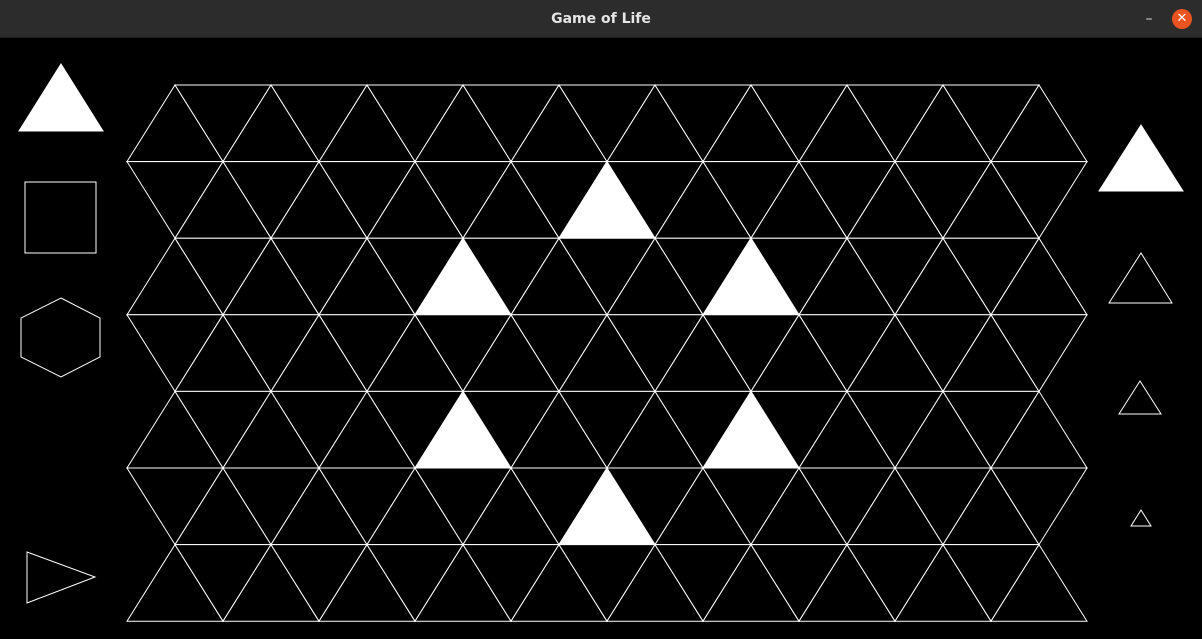  What do you see at coordinates (1141, 518) in the screenshot?
I see `cell-size-s-icon` at bounding box center [1141, 518].